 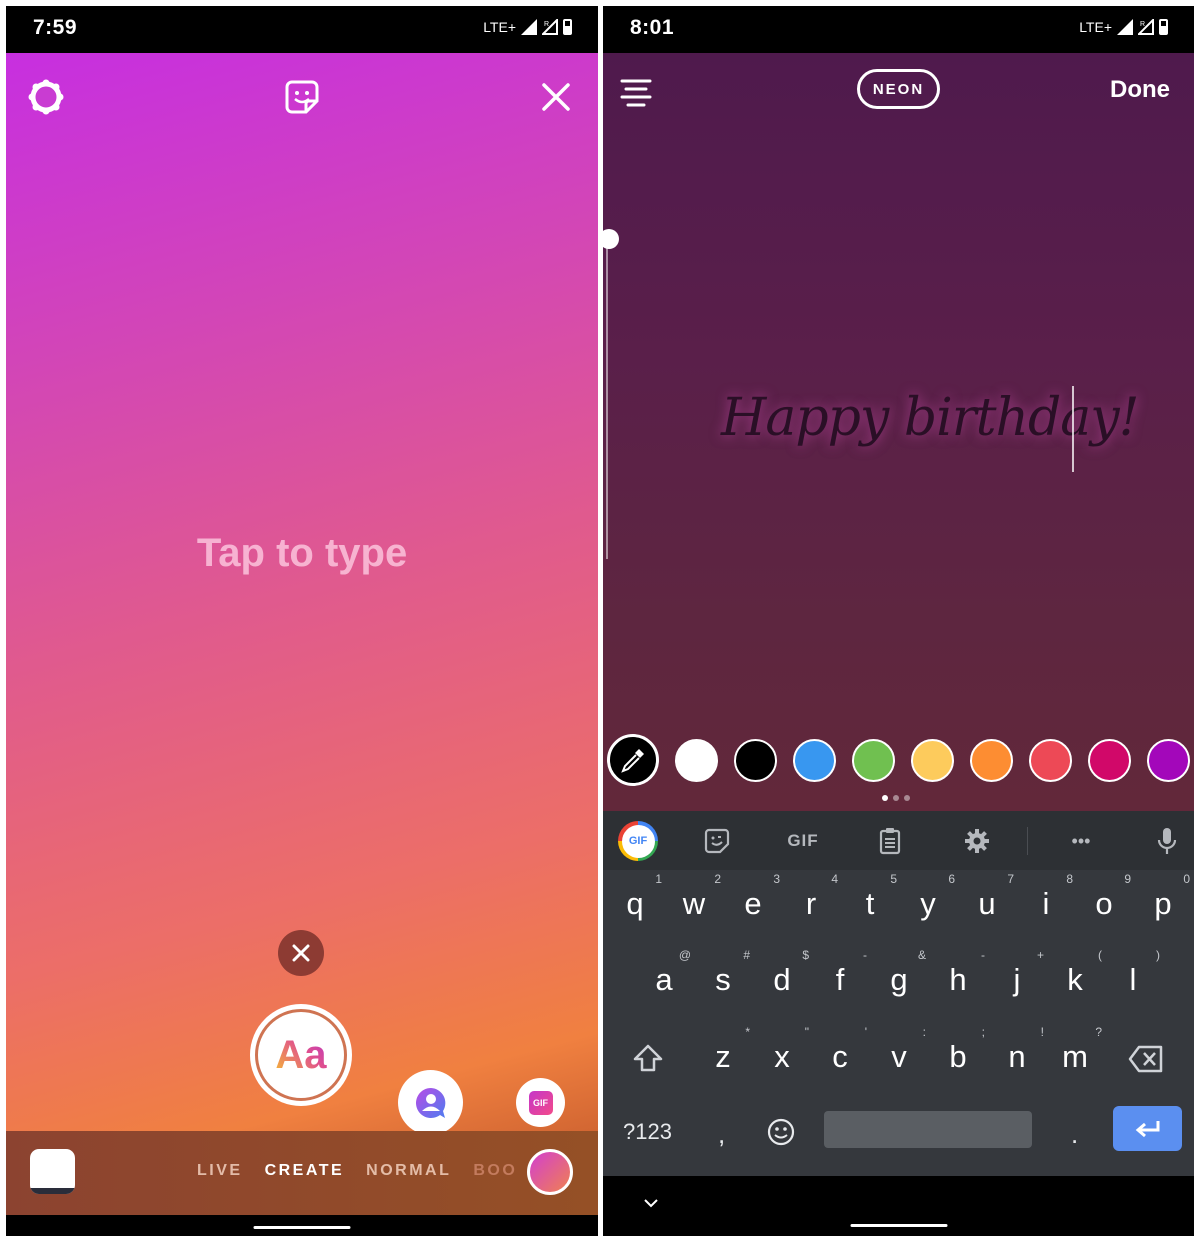 I want to click on comma-key: ,, so click(x=721, y=1134).